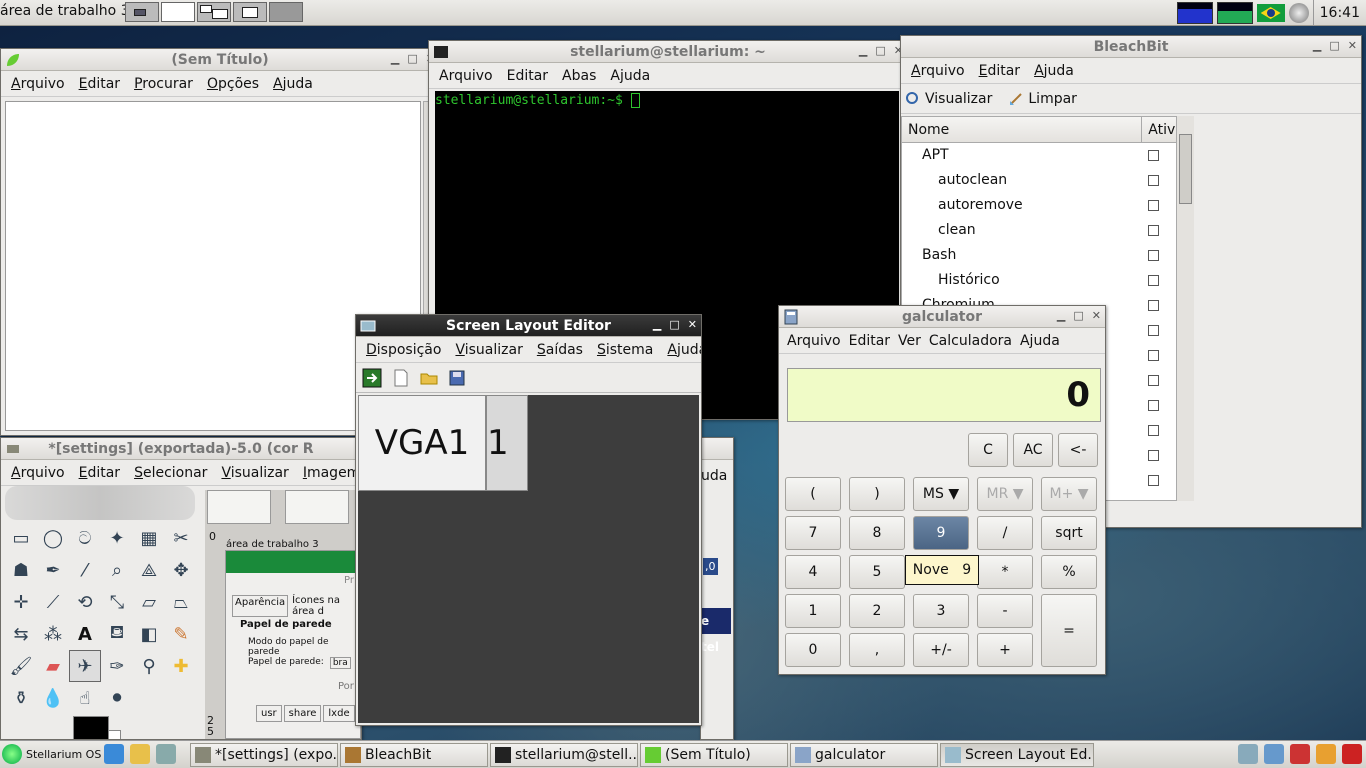 Image resolution: width=1366 pixels, height=768 pixels. What do you see at coordinates (1069, 572) in the screenshot?
I see `percent-button: %` at bounding box center [1069, 572].